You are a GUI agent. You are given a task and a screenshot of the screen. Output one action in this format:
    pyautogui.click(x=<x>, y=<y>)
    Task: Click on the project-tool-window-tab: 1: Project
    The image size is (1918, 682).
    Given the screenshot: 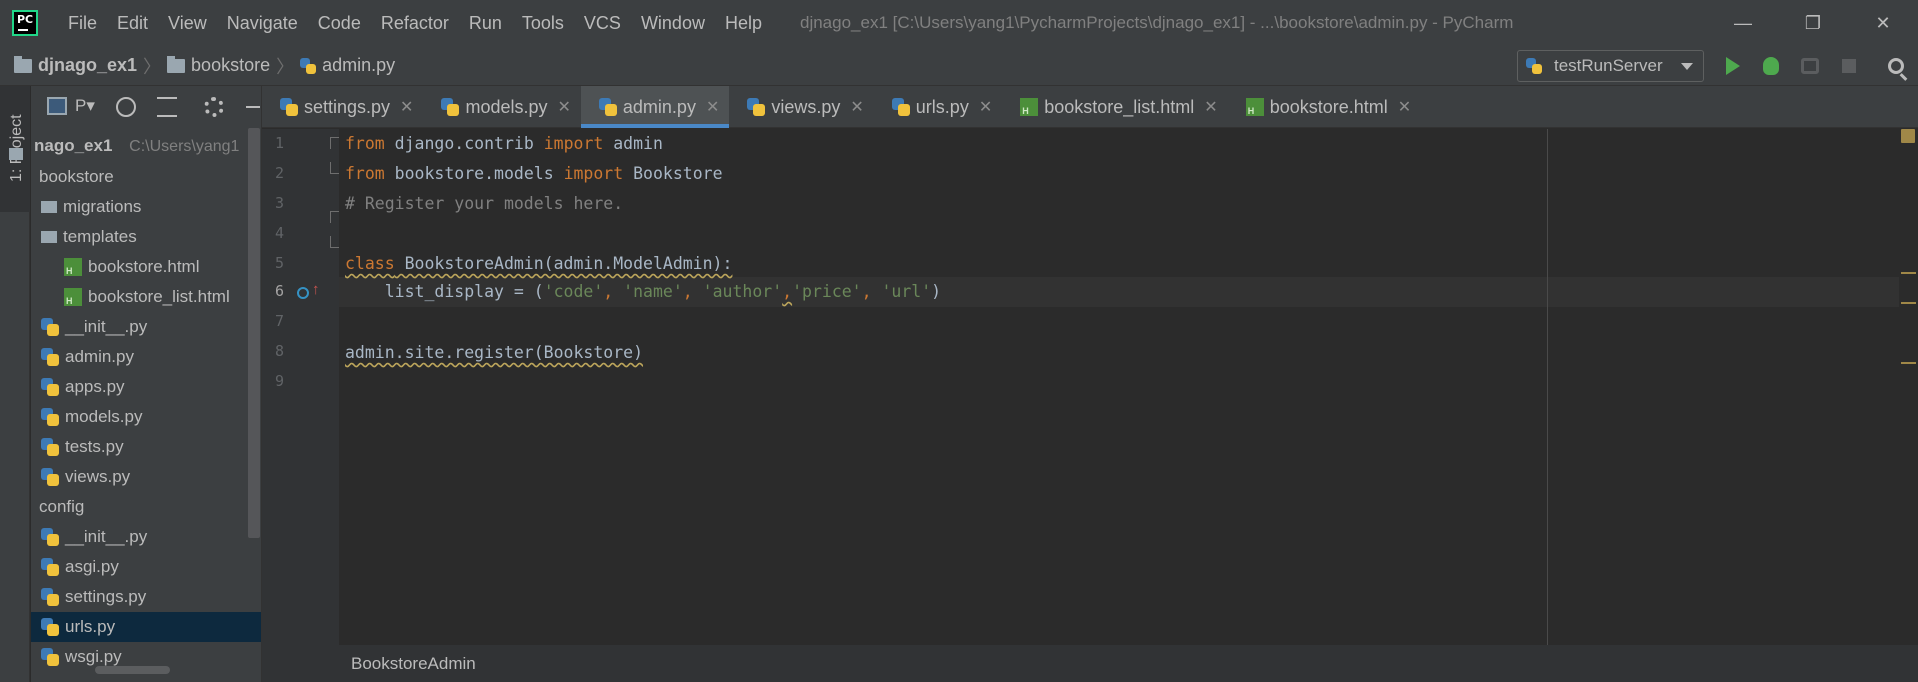 What is the action you would take?
    pyautogui.click(x=15, y=149)
    